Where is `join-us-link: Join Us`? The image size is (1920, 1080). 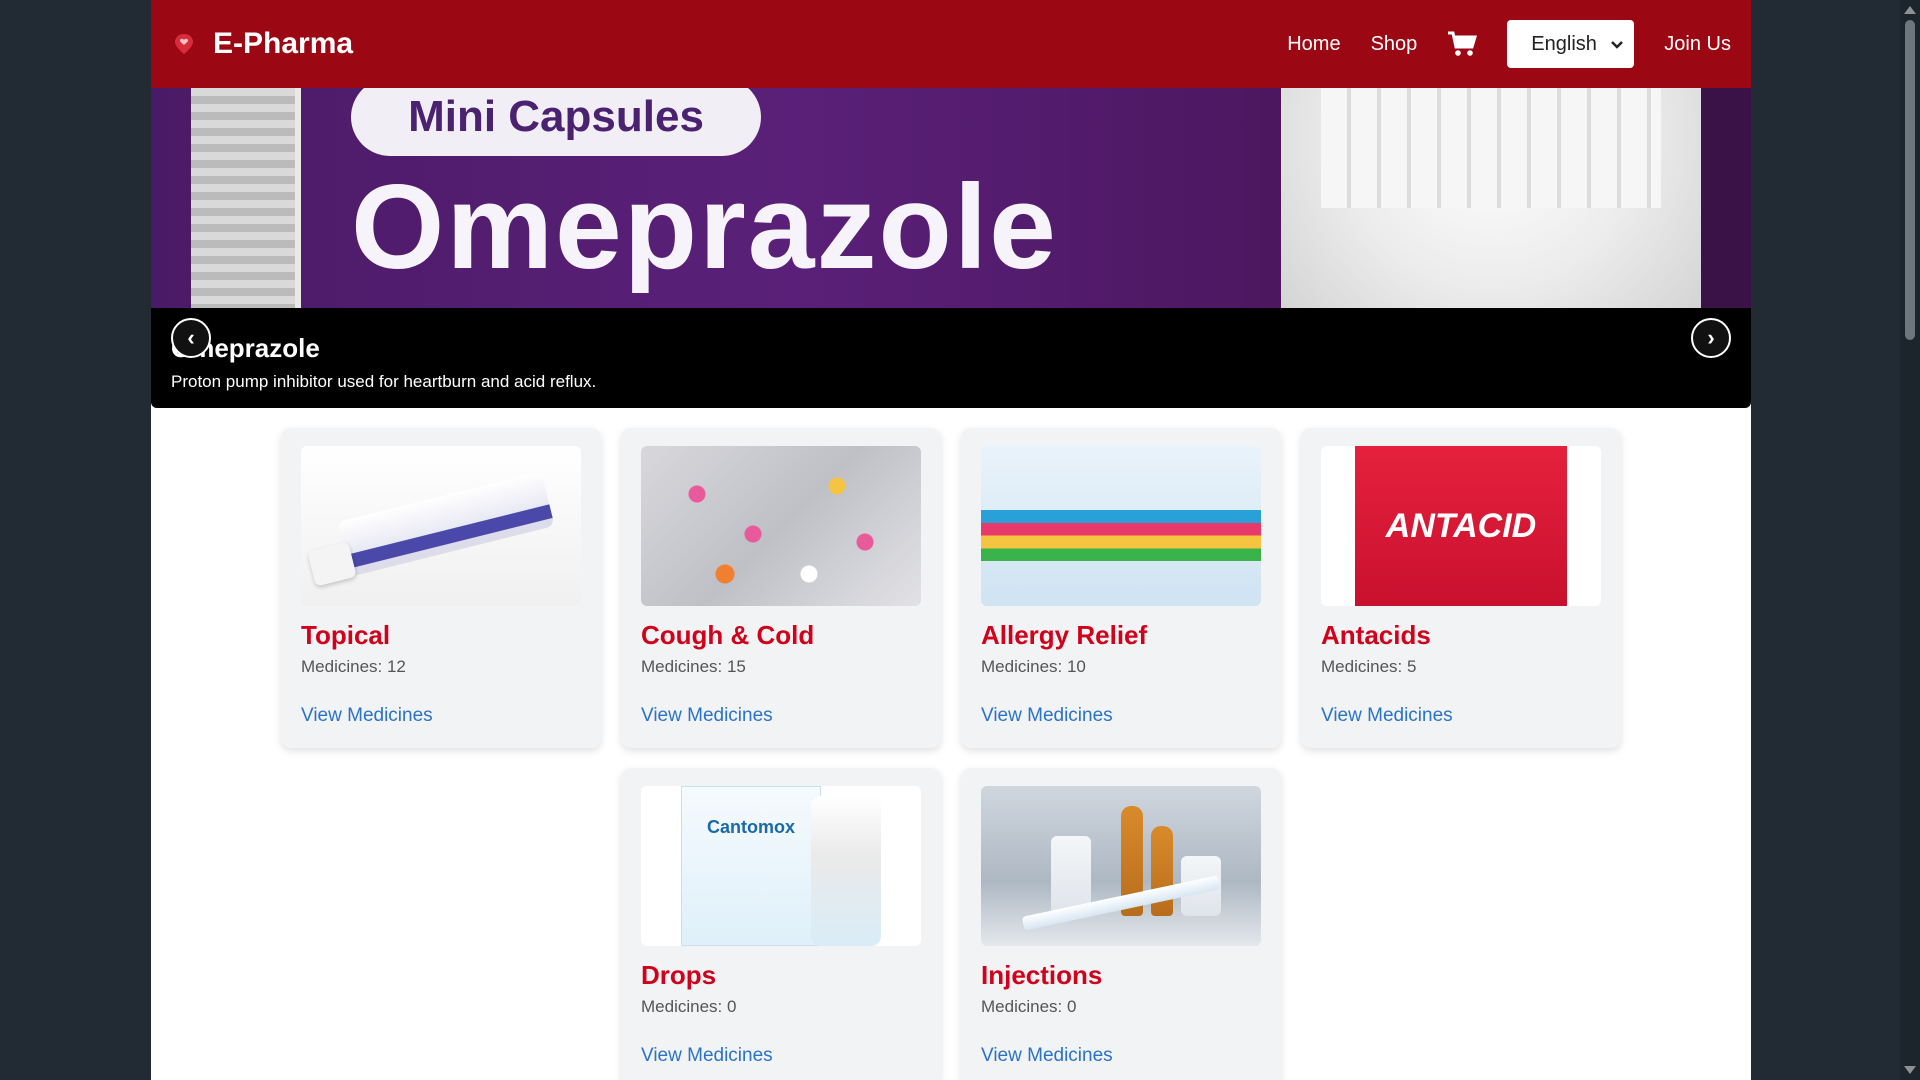
join-us-link: Join Us is located at coordinates (1697, 44).